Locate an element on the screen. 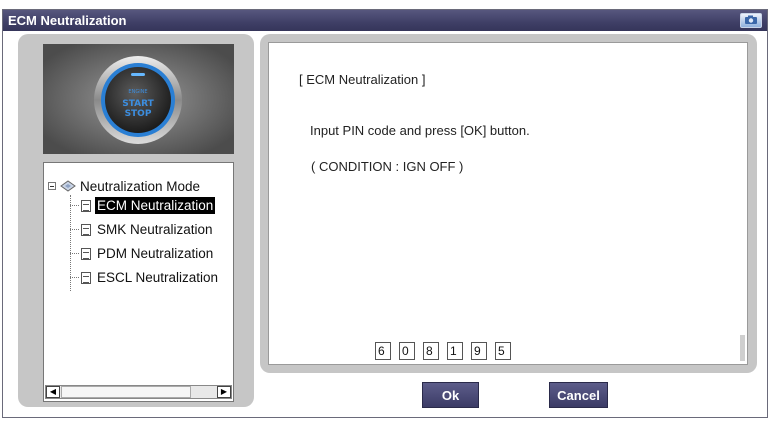 The width and height of the screenshot is (775, 425). modes-folder-icon is located at coordinates (68, 186).